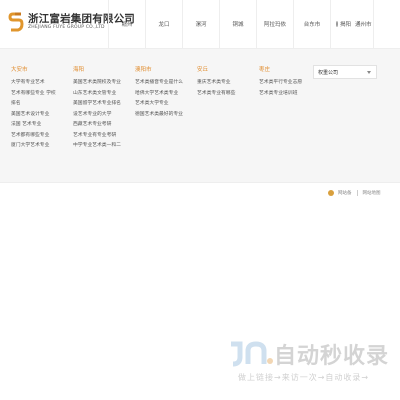  I want to click on record-link: 网站备, so click(345, 193).